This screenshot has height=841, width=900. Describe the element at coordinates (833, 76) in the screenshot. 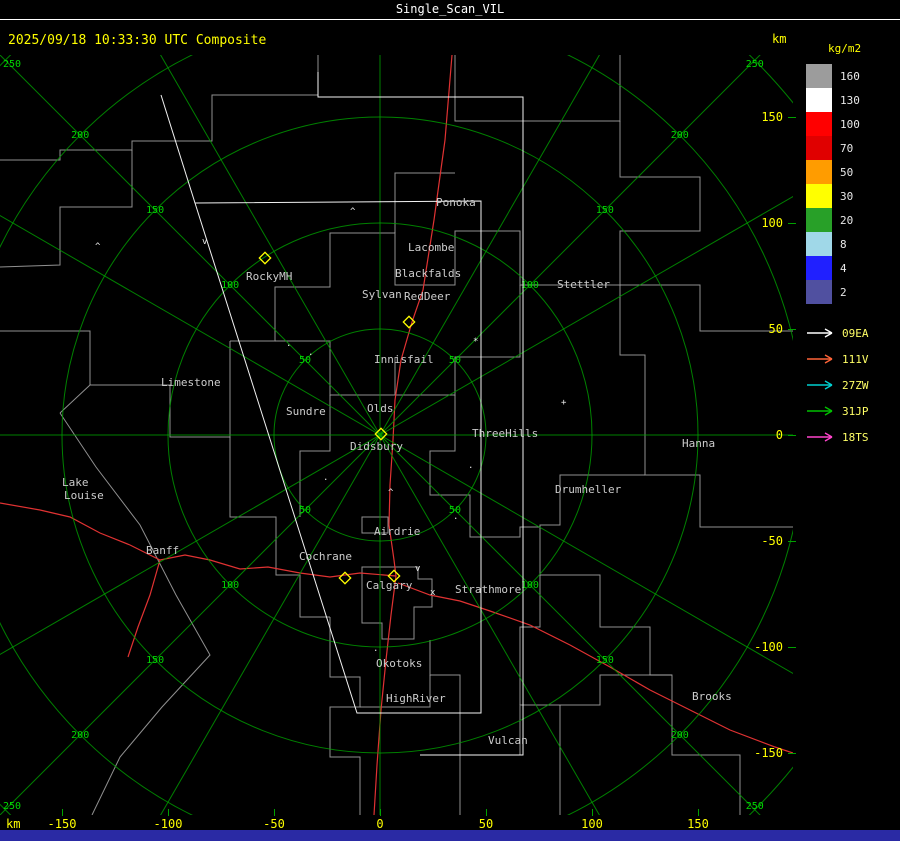

I see `scale-entry: 160` at that location.